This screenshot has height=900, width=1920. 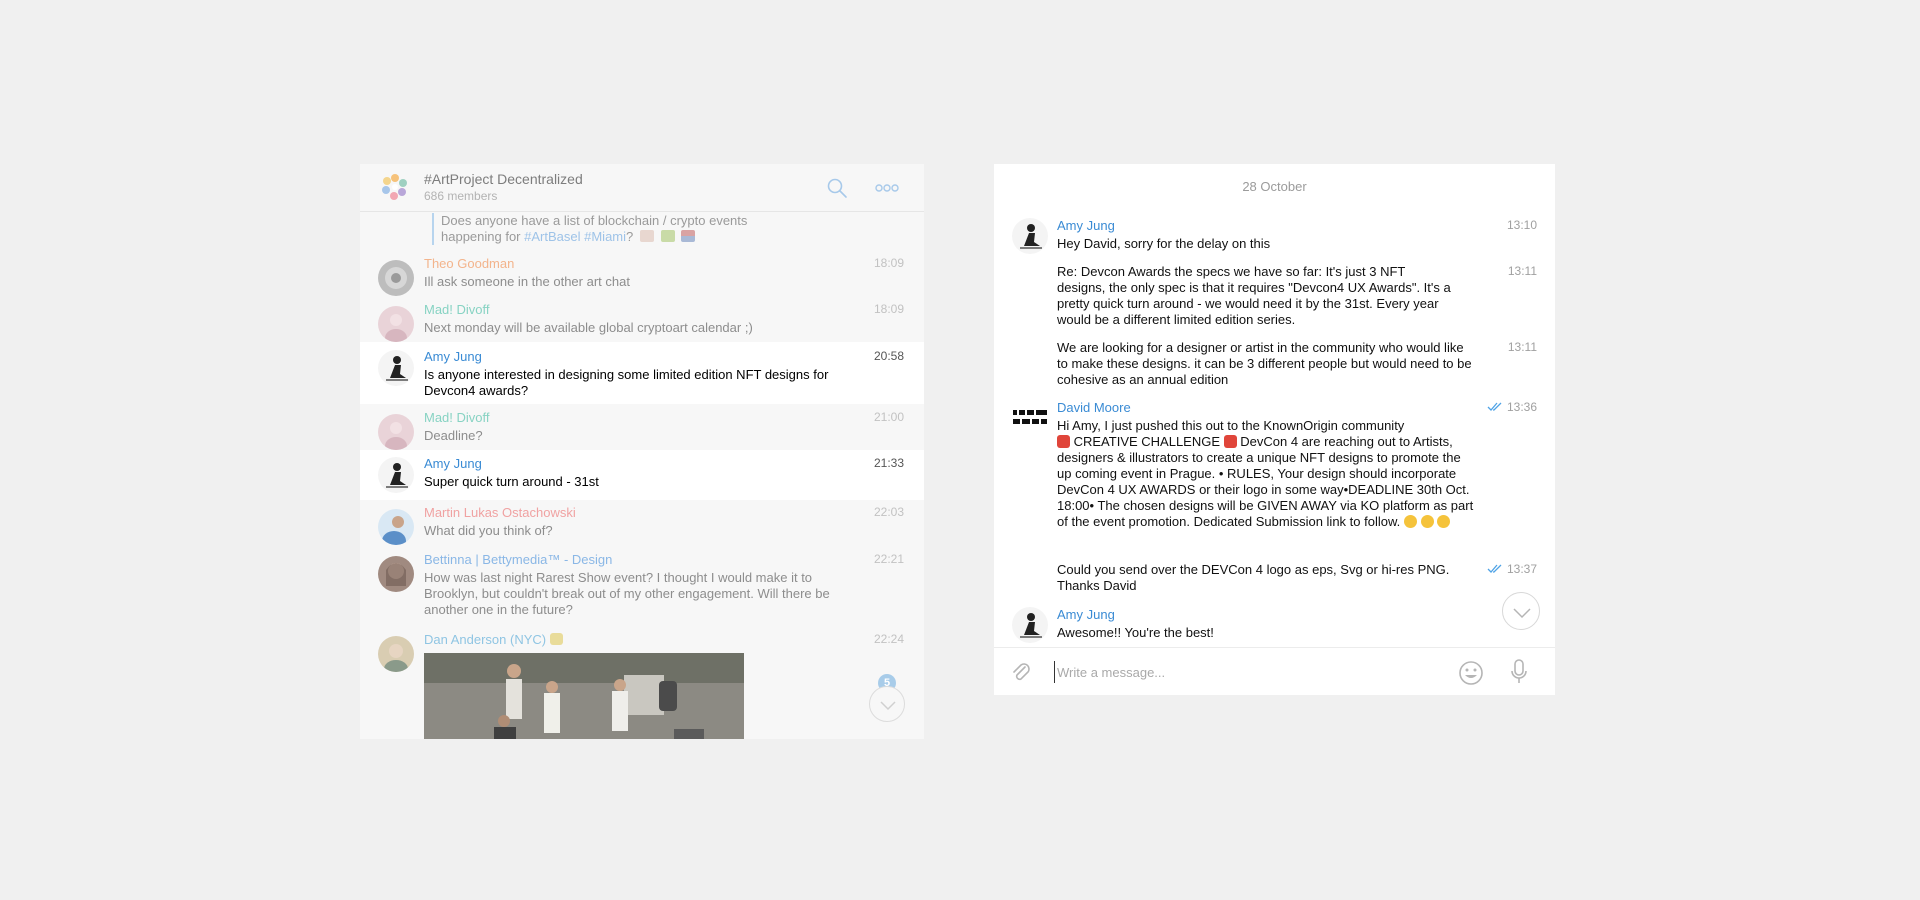 What do you see at coordinates (887, 188) in the screenshot?
I see `more-options-icon` at bounding box center [887, 188].